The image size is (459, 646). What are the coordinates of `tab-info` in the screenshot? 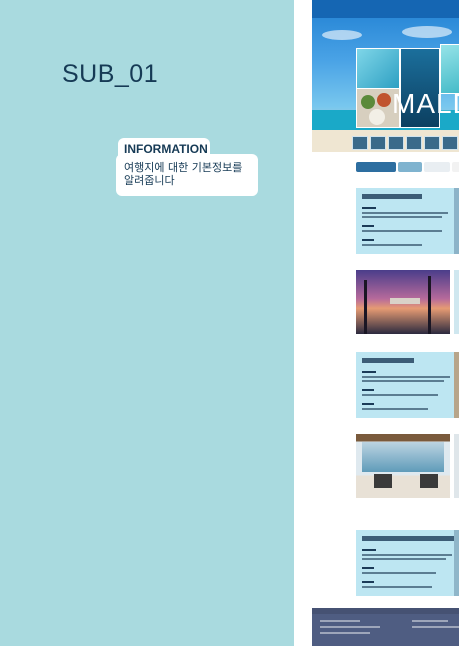 It's located at (376, 167).